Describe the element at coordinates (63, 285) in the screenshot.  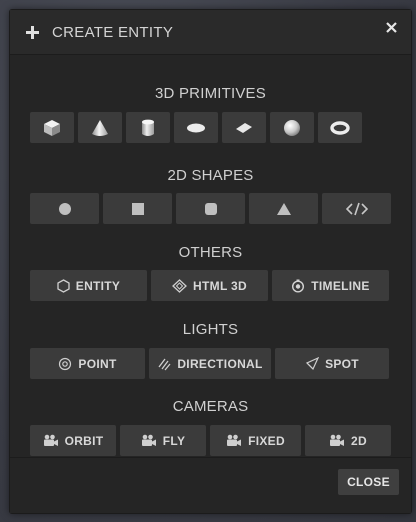
I see `hexagon-icon` at that location.